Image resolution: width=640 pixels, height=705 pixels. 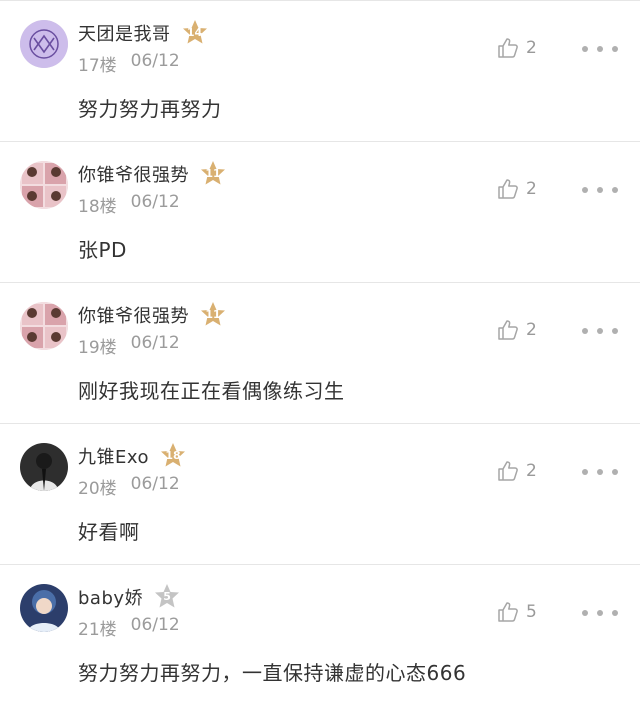 I want to click on level-number: 14, so click(x=194, y=32).